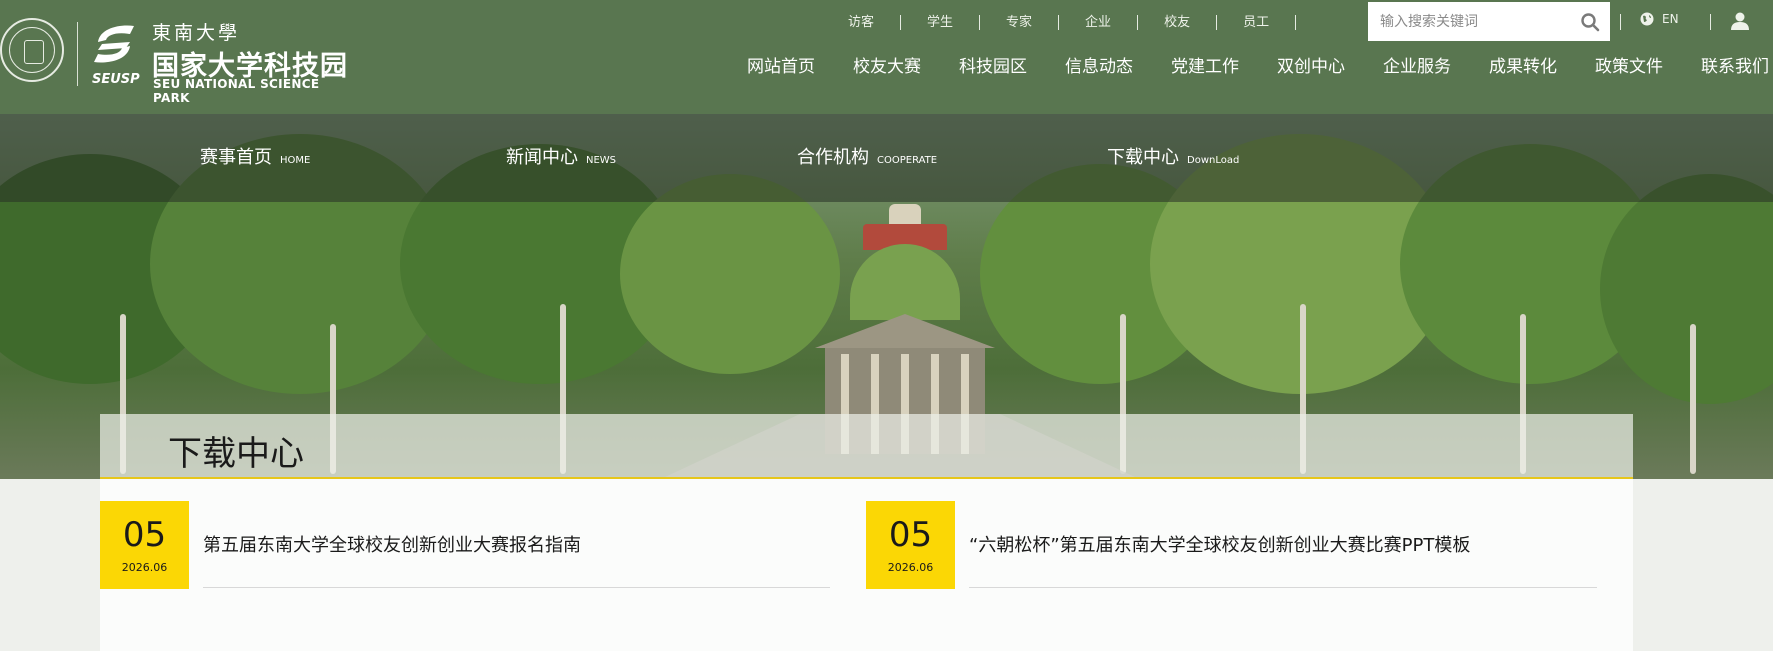 This screenshot has width=1773, height=651. I want to click on seusp-label: SEUSP, so click(116, 79).